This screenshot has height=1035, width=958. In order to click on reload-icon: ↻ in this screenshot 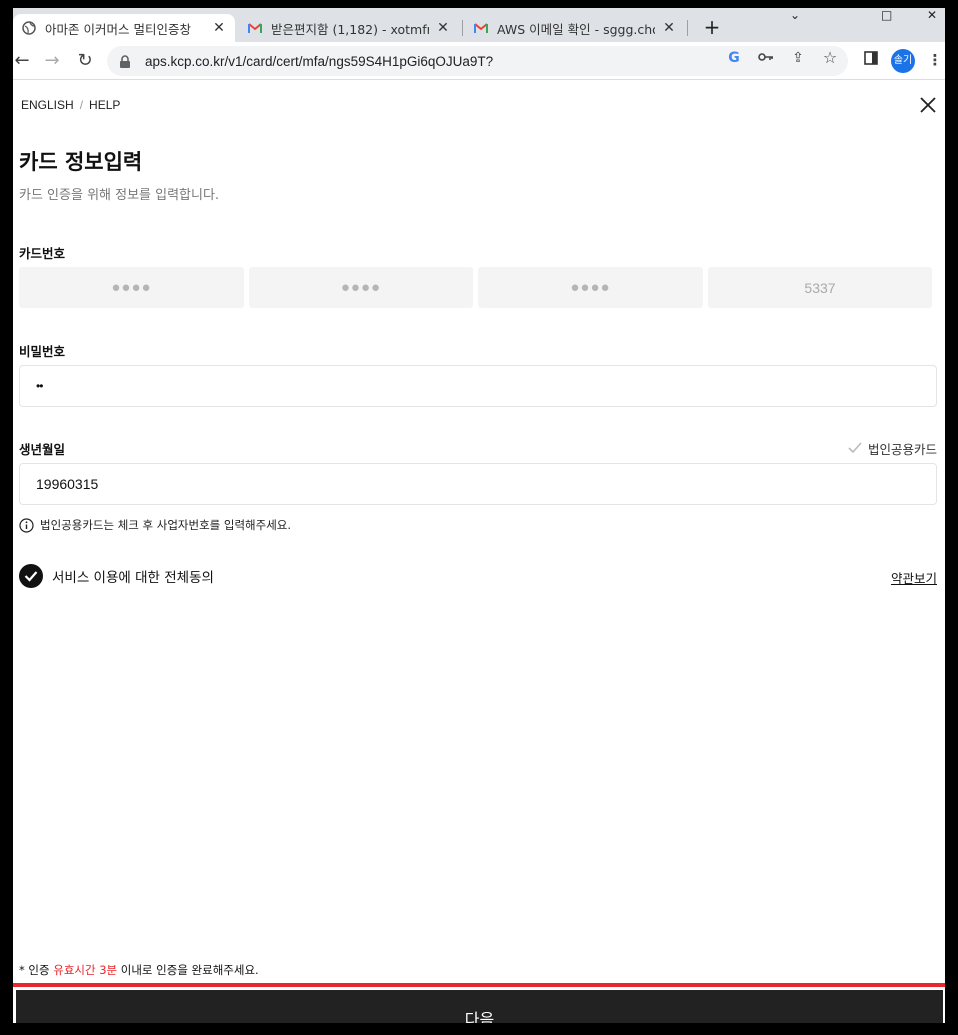, I will do `click(85, 61)`.